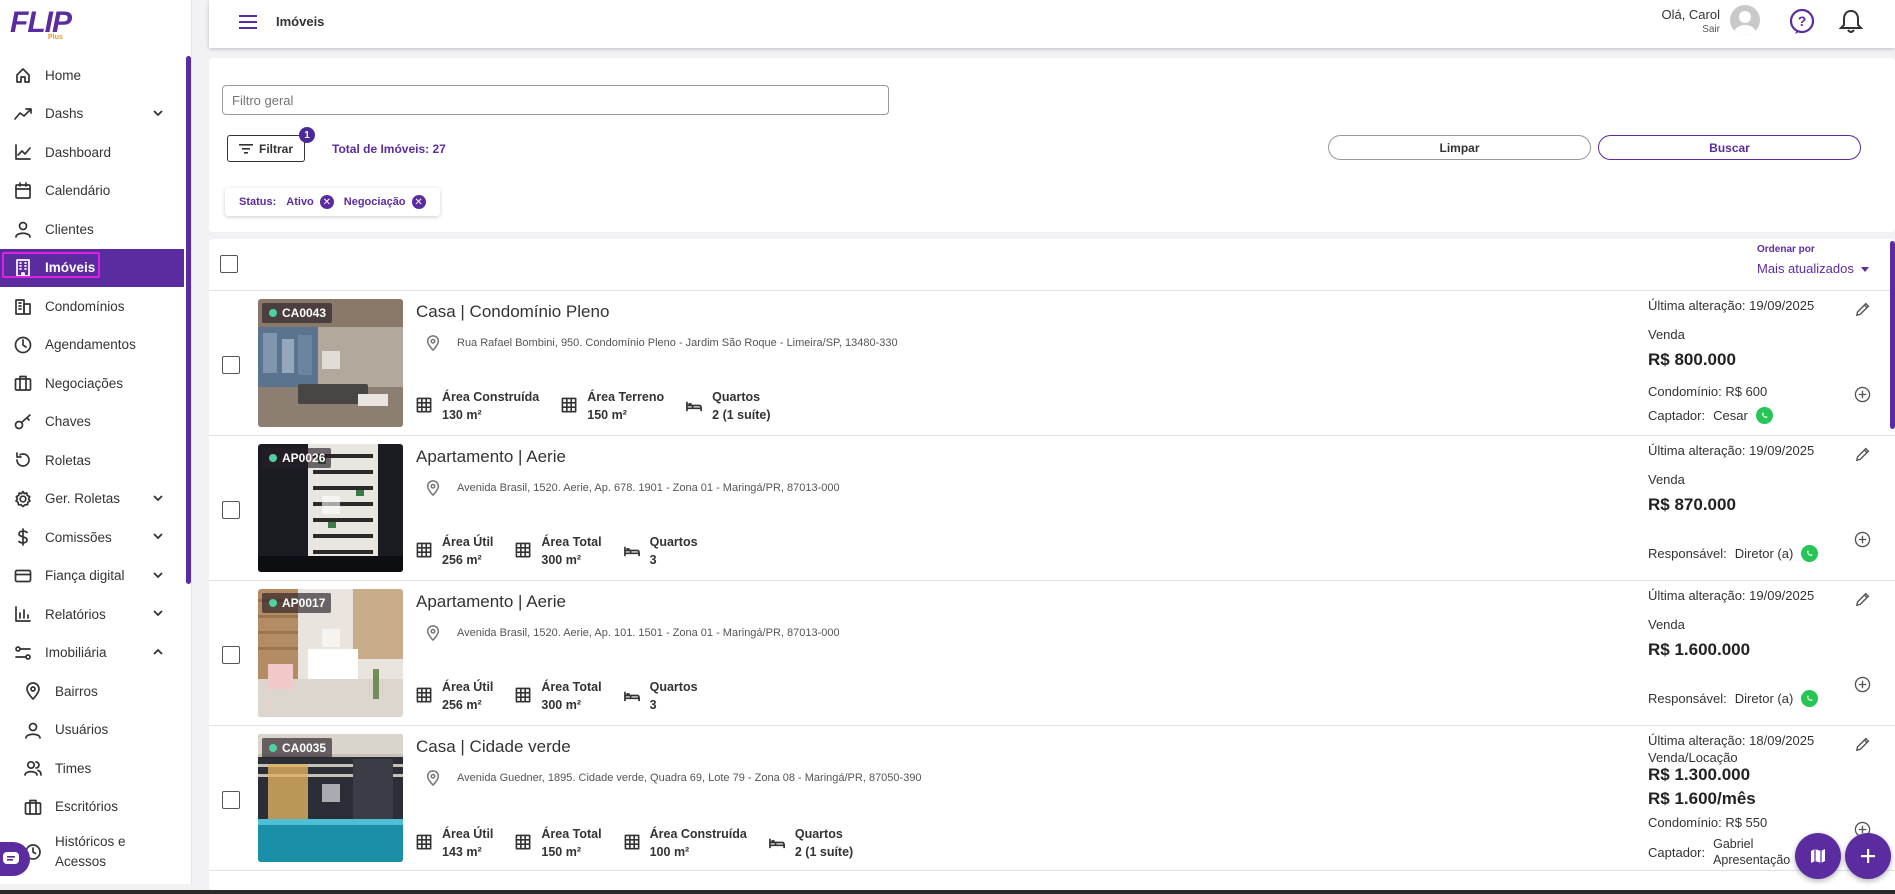  Describe the element at coordinates (23, 345) in the screenshot. I see `clock-icon` at that location.